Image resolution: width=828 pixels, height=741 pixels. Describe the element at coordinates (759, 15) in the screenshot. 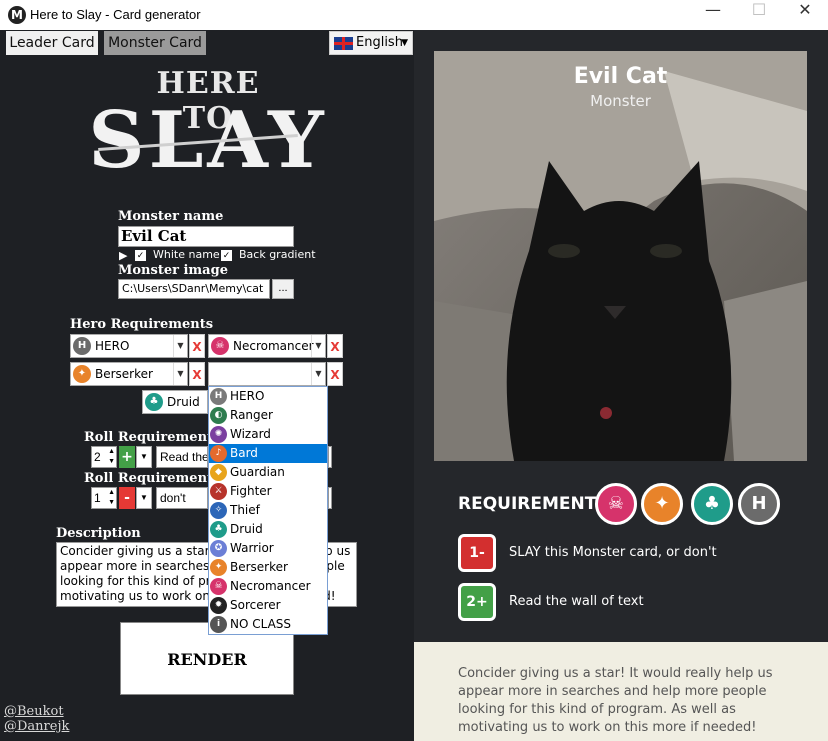

I see `maximize-button: ☐` at that location.